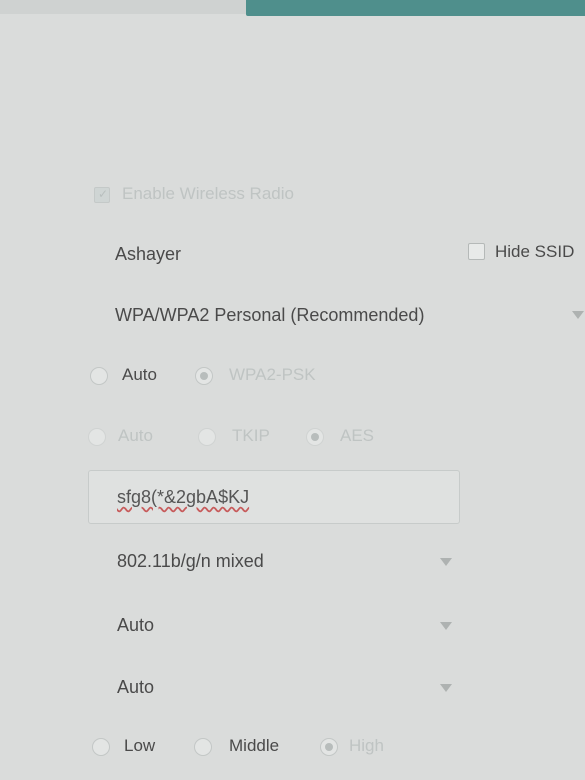 Image resolution: width=585 pixels, height=780 pixels. What do you see at coordinates (135, 625) in the screenshot?
I see `channel-select: Auto` at bounding box center [135, 625].